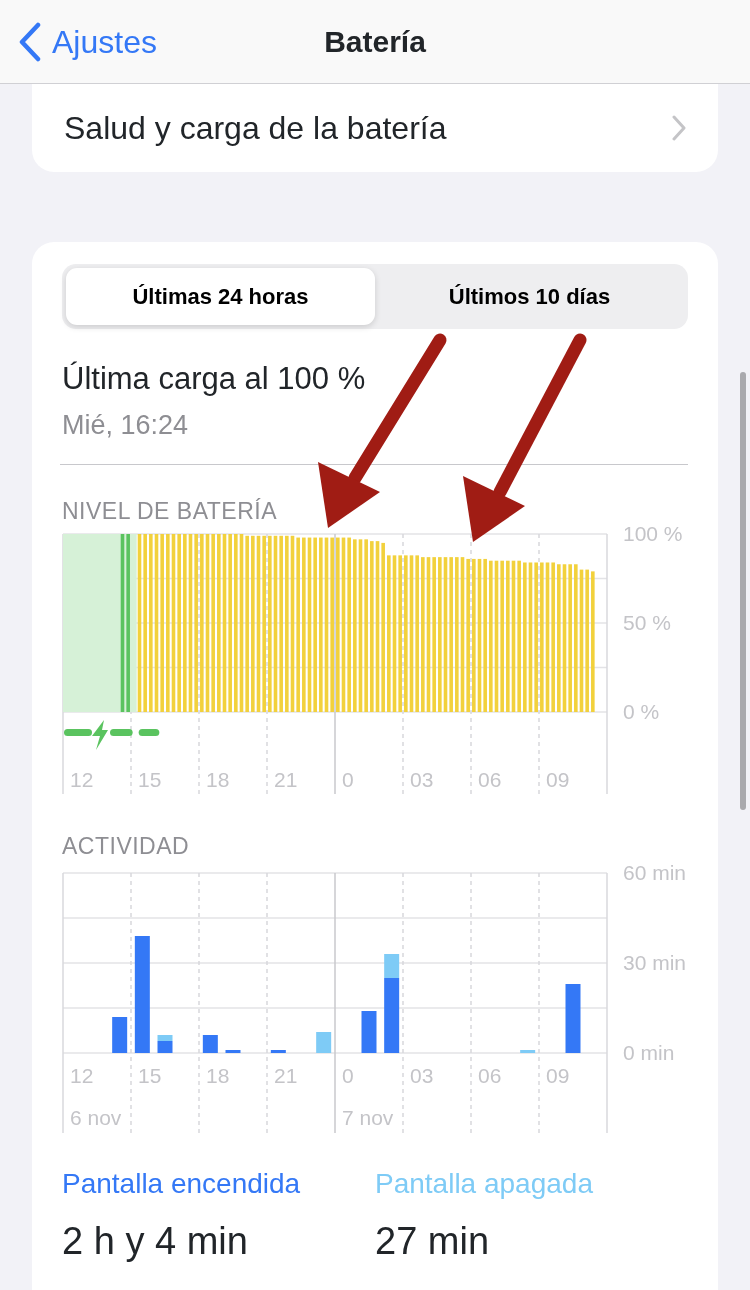  Describe the element at coordinates (182, 1183) in the screenshot. I see `legend-label: Pantalla encendida` at that location.